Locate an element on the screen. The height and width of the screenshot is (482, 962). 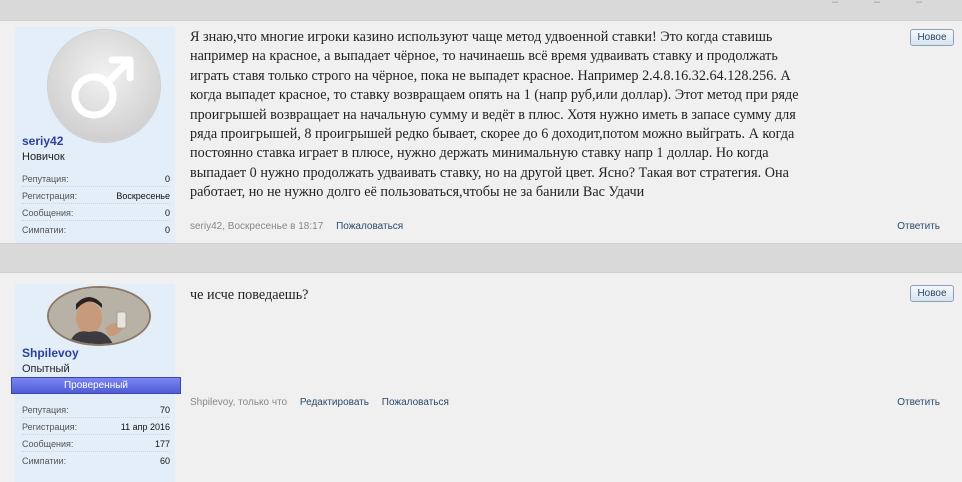
message-body: че исче поведаешь? is located at coordinates (540, 295).